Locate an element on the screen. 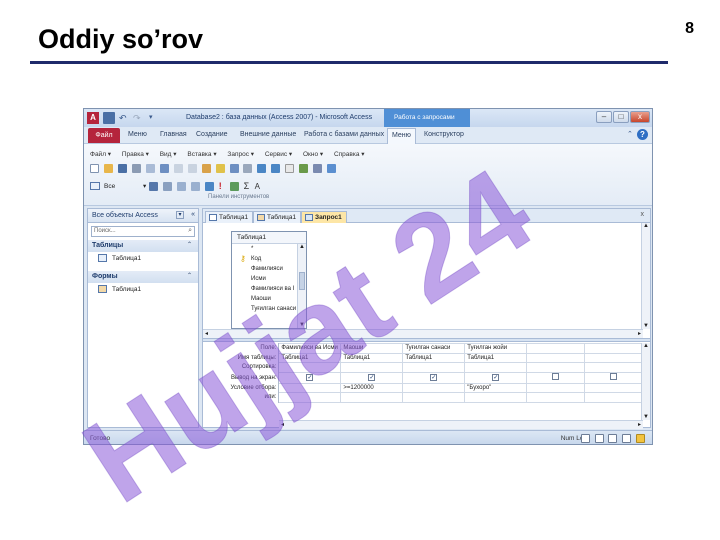  grid-cell-field: Туғилган санаси is located at coordinates (434, 348).